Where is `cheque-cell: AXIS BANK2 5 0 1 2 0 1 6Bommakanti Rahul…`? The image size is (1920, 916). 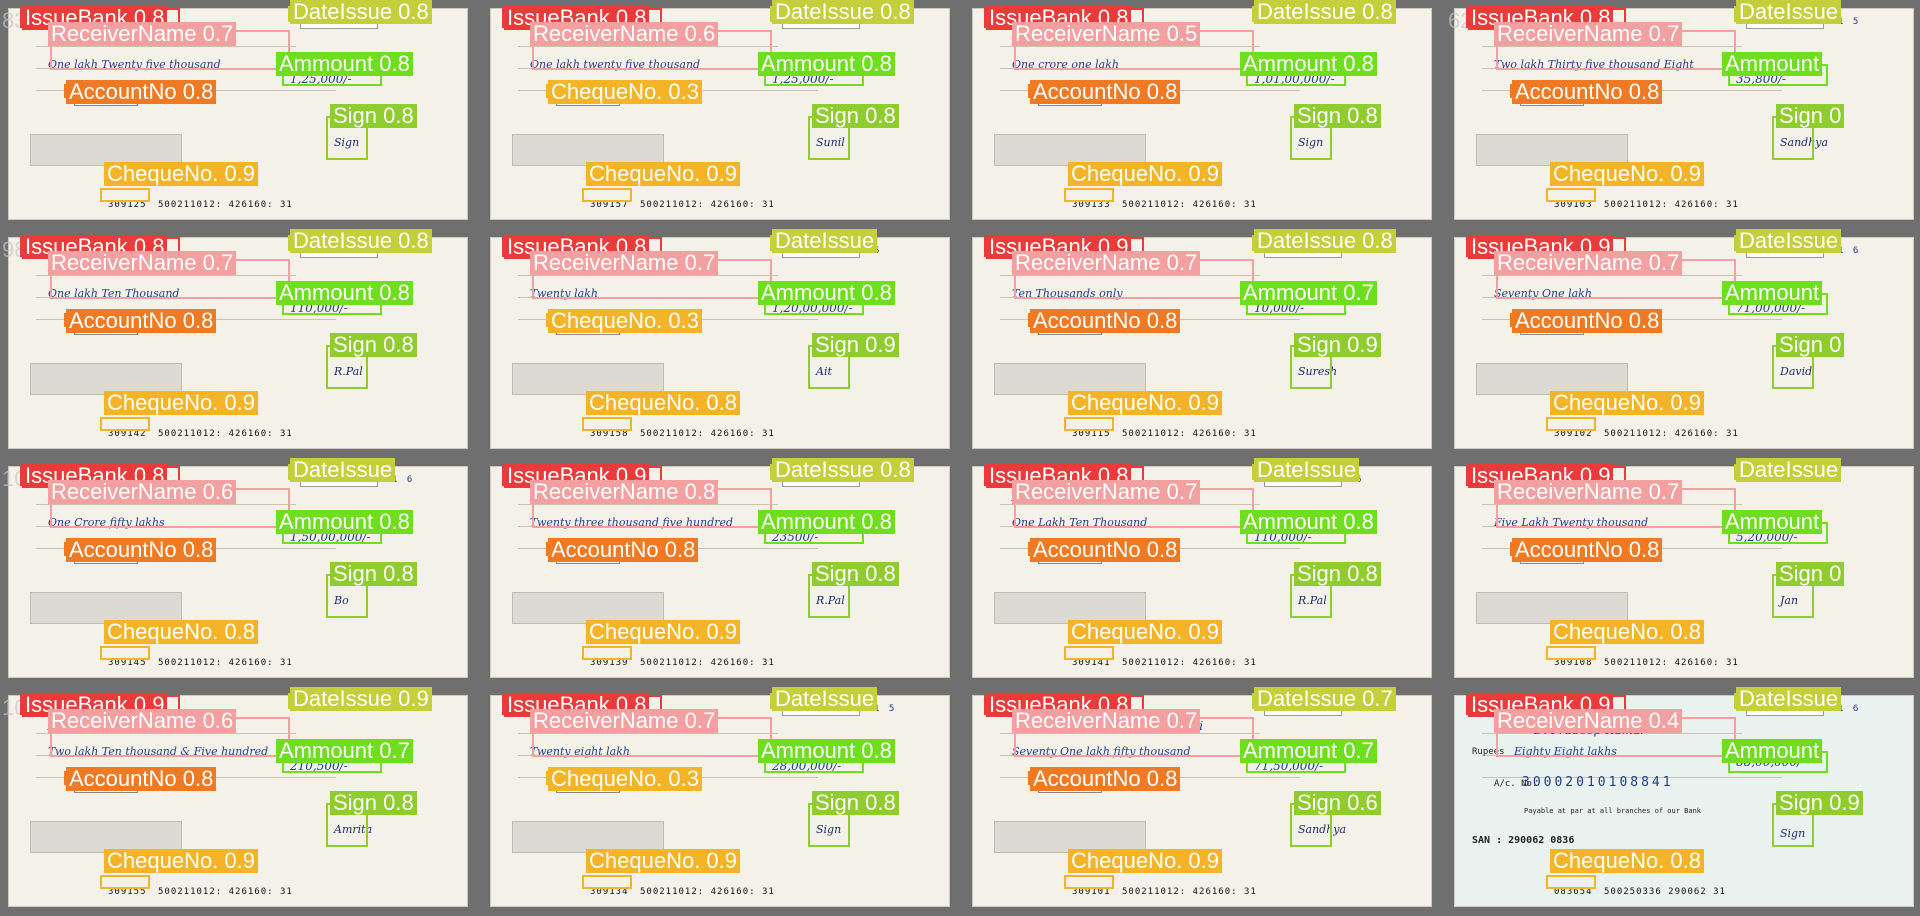 cheque-cell: AXIS BANK2 5 0 1 2 0 1 6Bommakanti Rahul… is located at coordinates (238, 342).